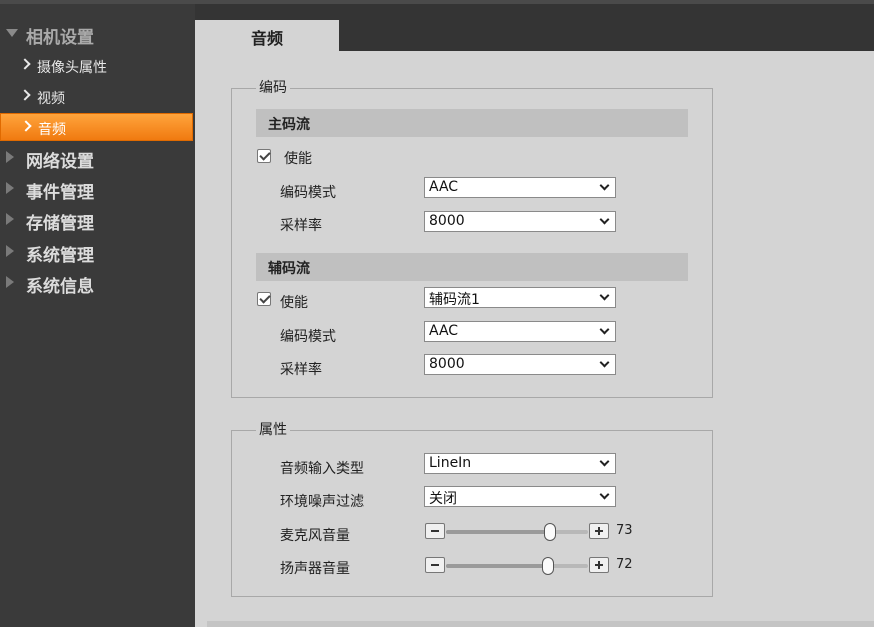 This screenshot has height=627, width=874. What do you see at coordinates (443, 499) in the screenshot?
I see `noise-filter-value: 关闭` at bounding box center [443, 499].